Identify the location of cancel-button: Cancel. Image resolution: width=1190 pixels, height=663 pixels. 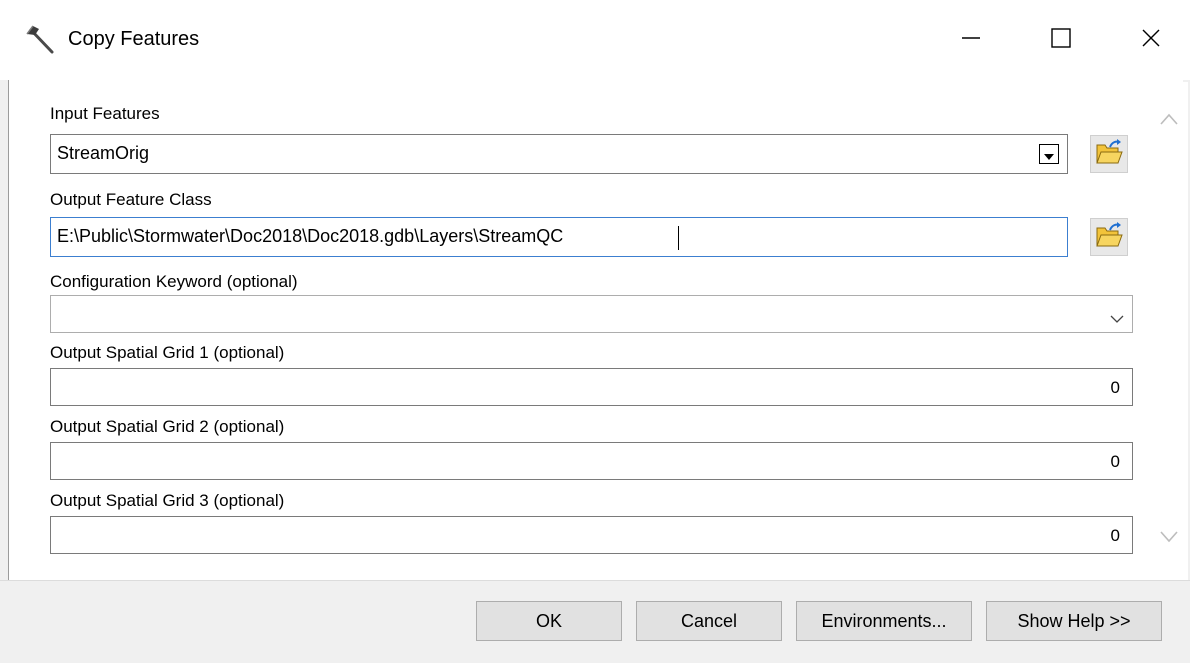
(709, 621).